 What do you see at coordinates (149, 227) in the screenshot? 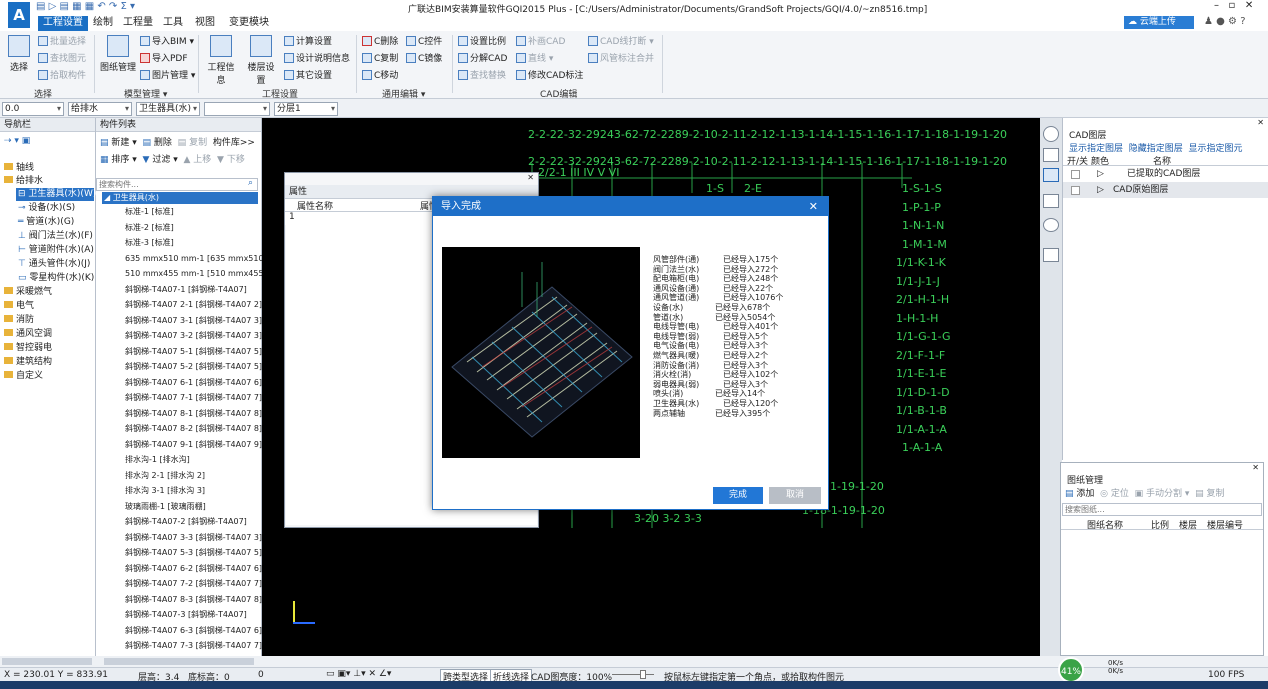
I see `component-list-item: 标准-2 [标准]` at bounding box center [149, 227].